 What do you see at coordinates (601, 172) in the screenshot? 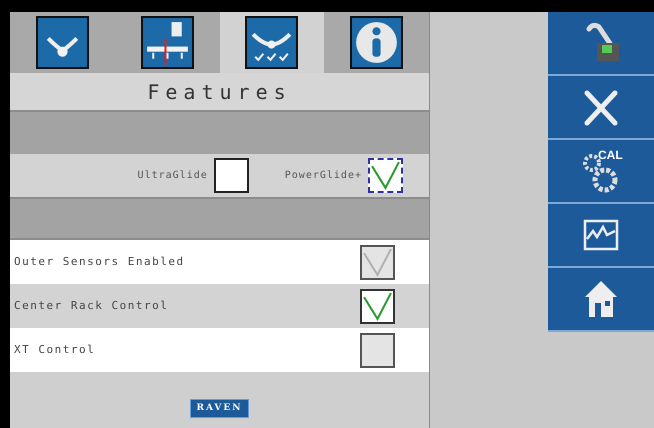
I see `calibration-button: CAL` at bounding box center [601, 172].